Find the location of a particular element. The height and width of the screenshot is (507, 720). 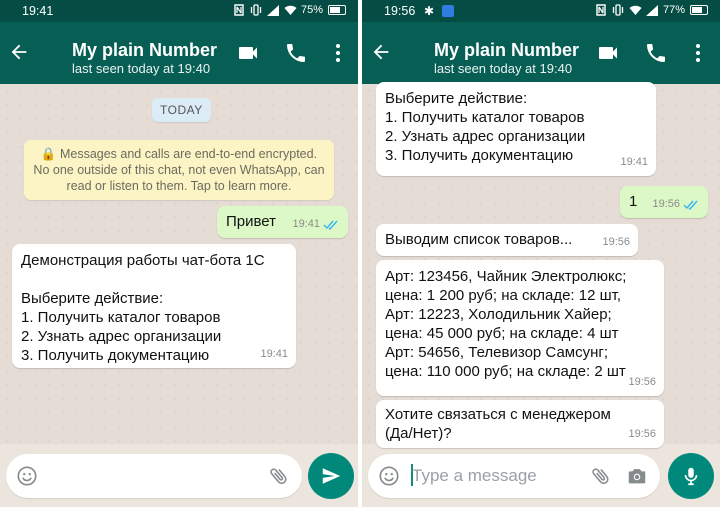

camera-icon is located at coordinates (637, 476).